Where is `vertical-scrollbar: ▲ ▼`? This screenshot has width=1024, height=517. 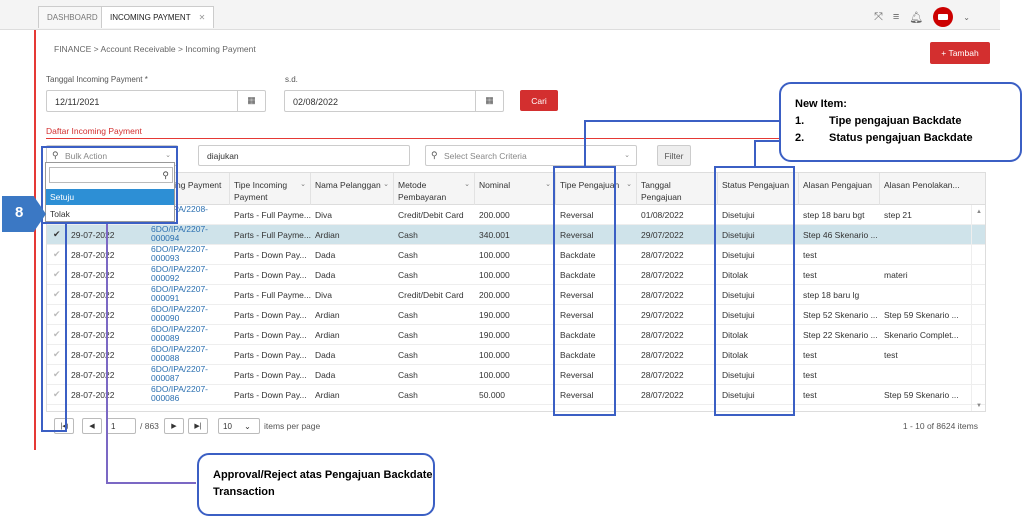 vertical-scrollbar: ▲ ▼ is located at coordinates (978, 308).